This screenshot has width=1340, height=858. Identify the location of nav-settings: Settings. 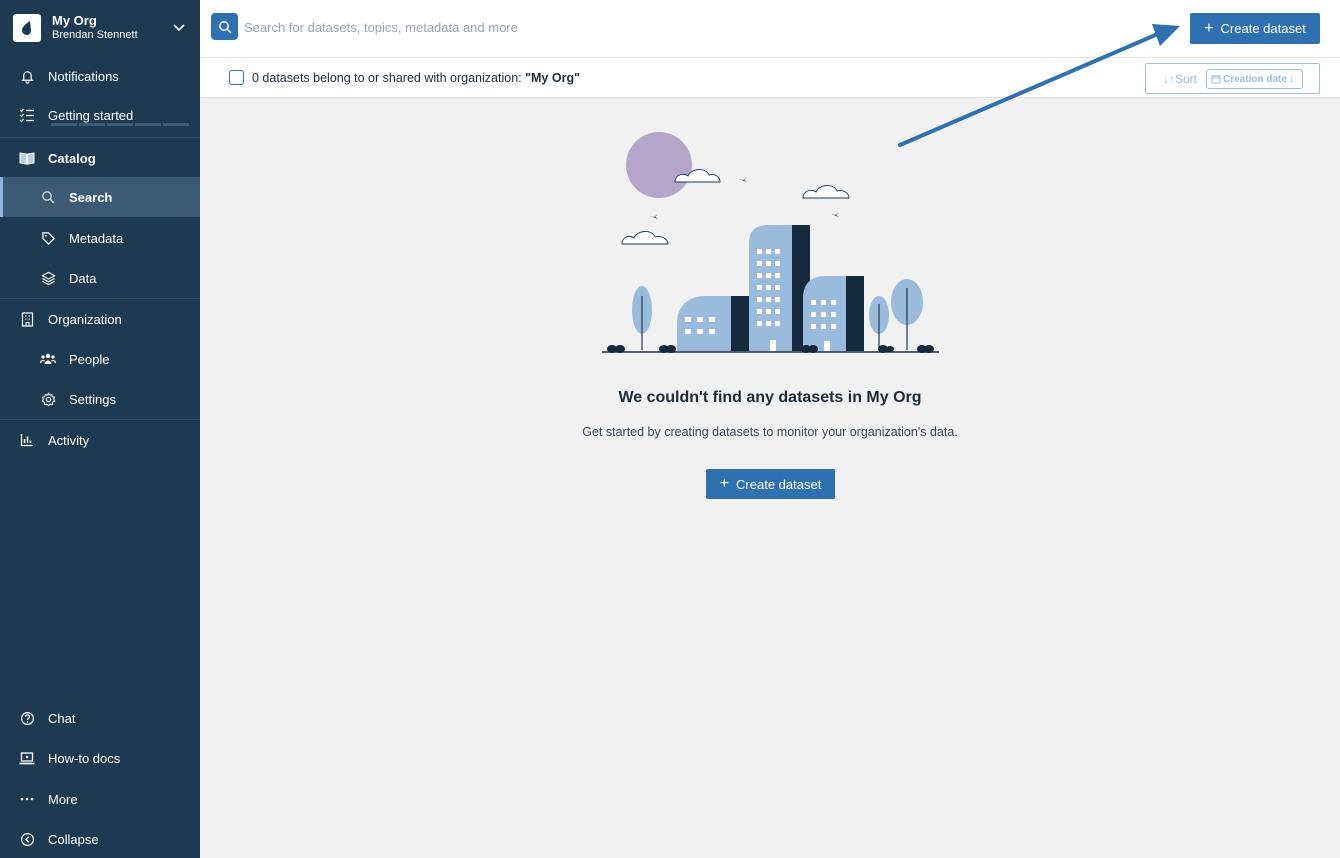
(100, 399).